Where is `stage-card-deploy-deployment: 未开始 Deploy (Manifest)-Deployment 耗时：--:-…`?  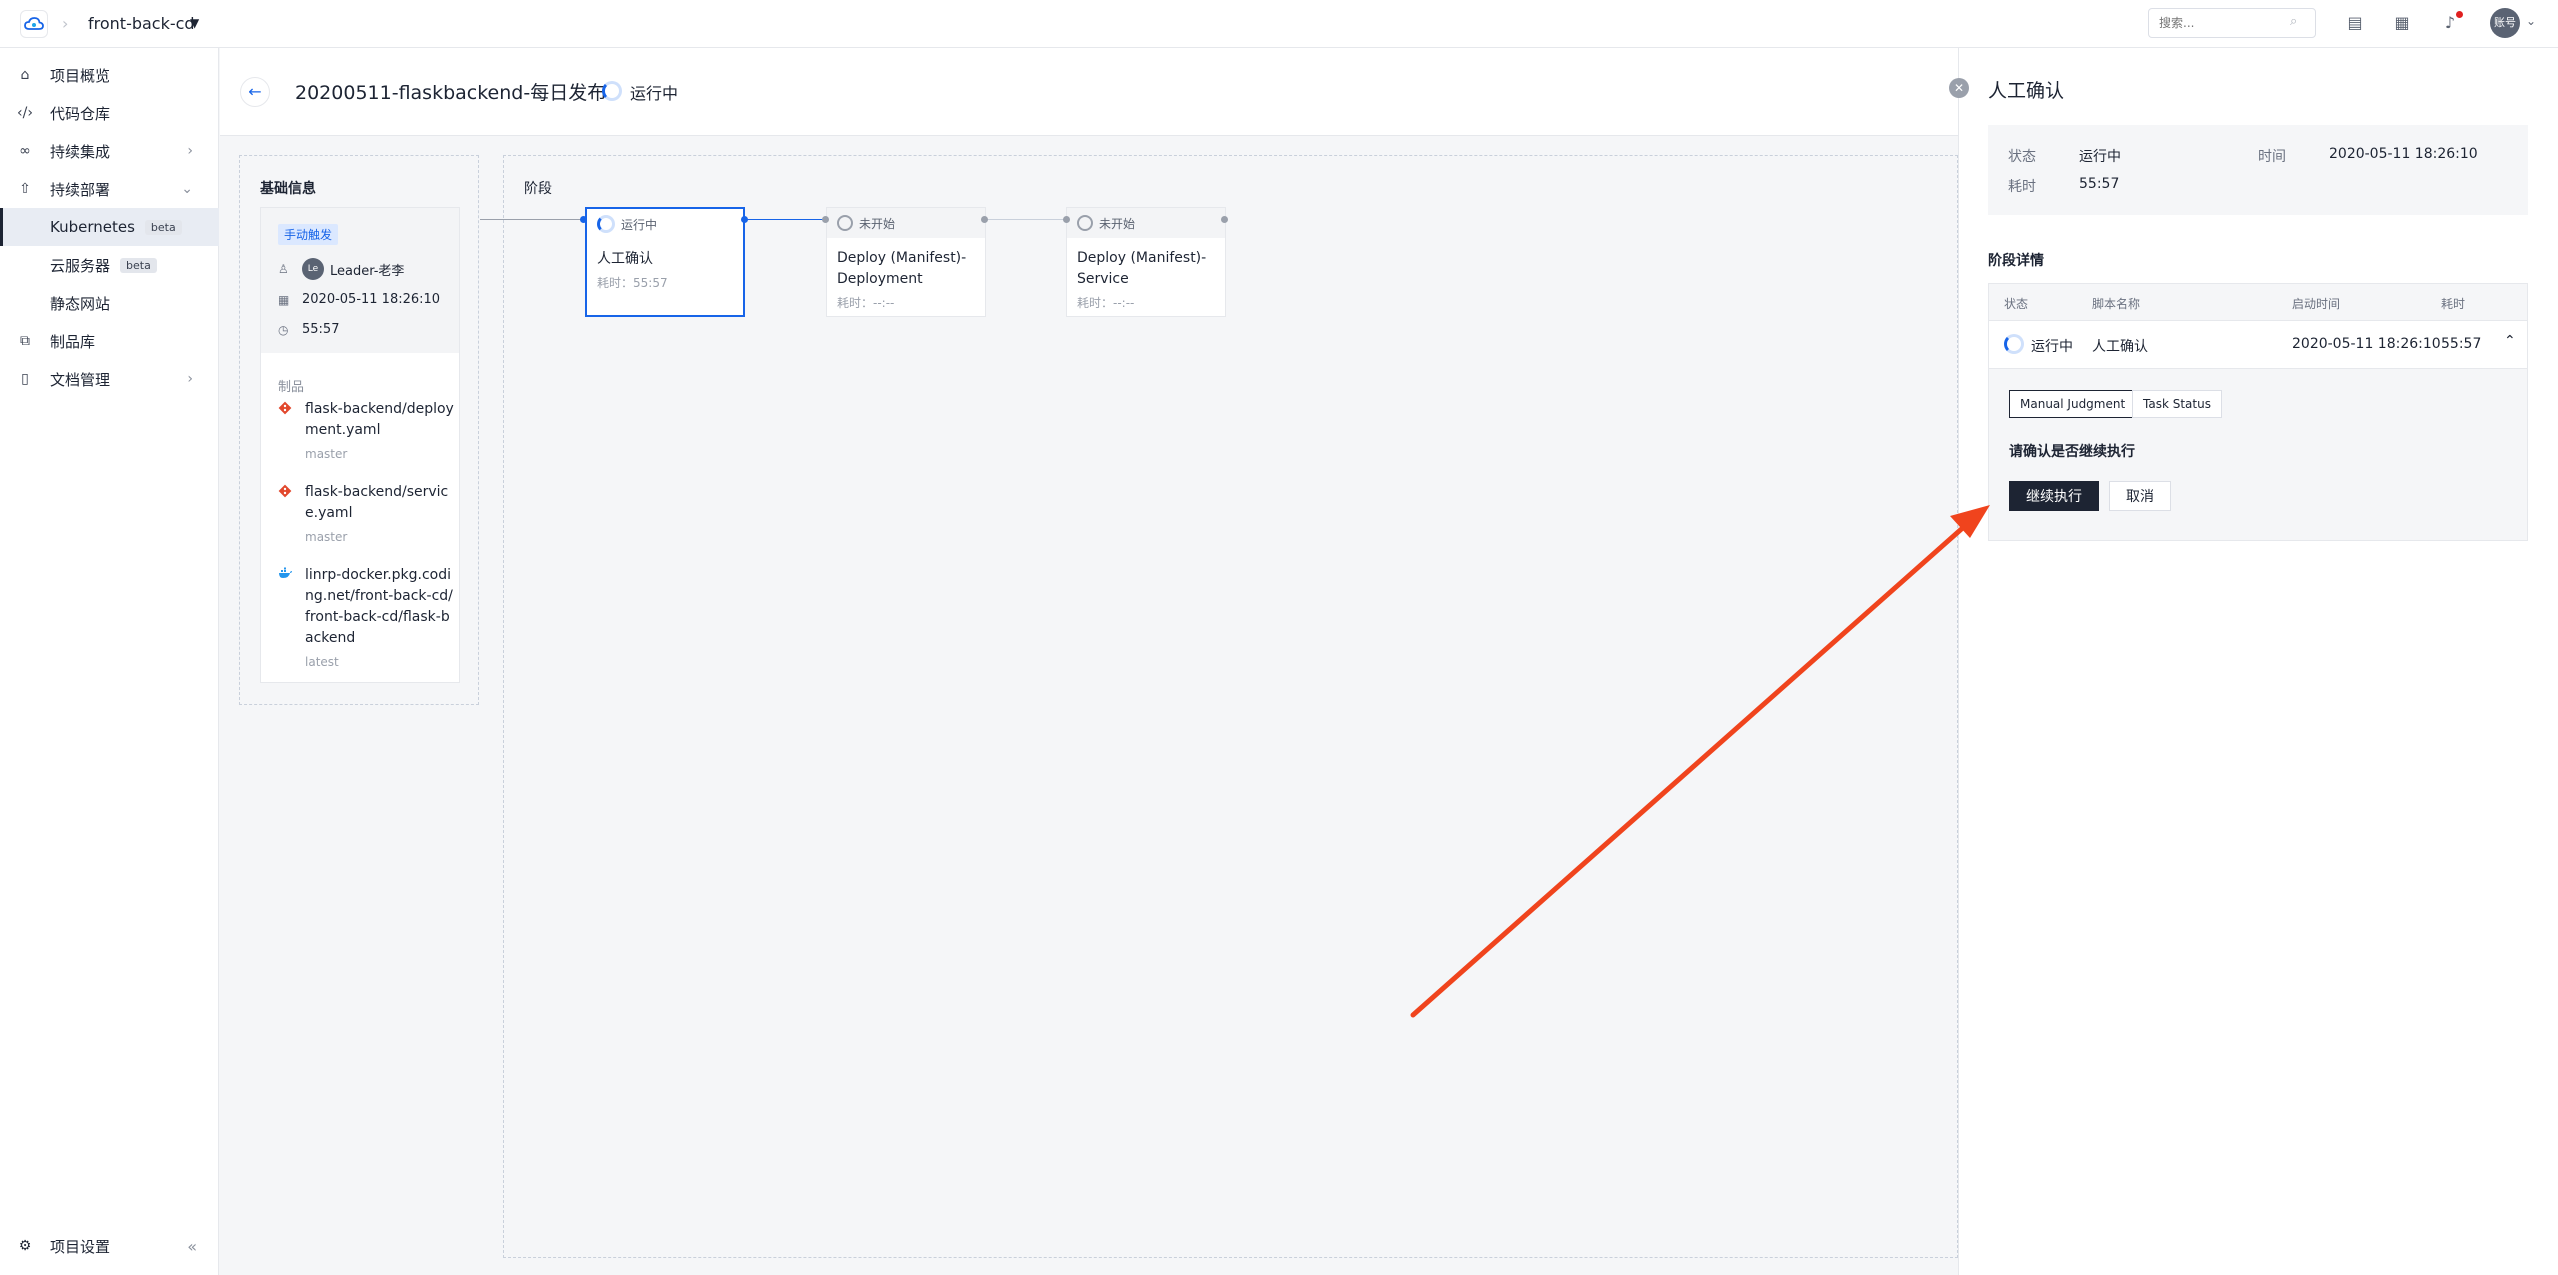
stage-card-deploy-deployment: 未开始 Deploy (Manifest)-Deployment 耗时：--:-… is located at coordinates (906, 262).